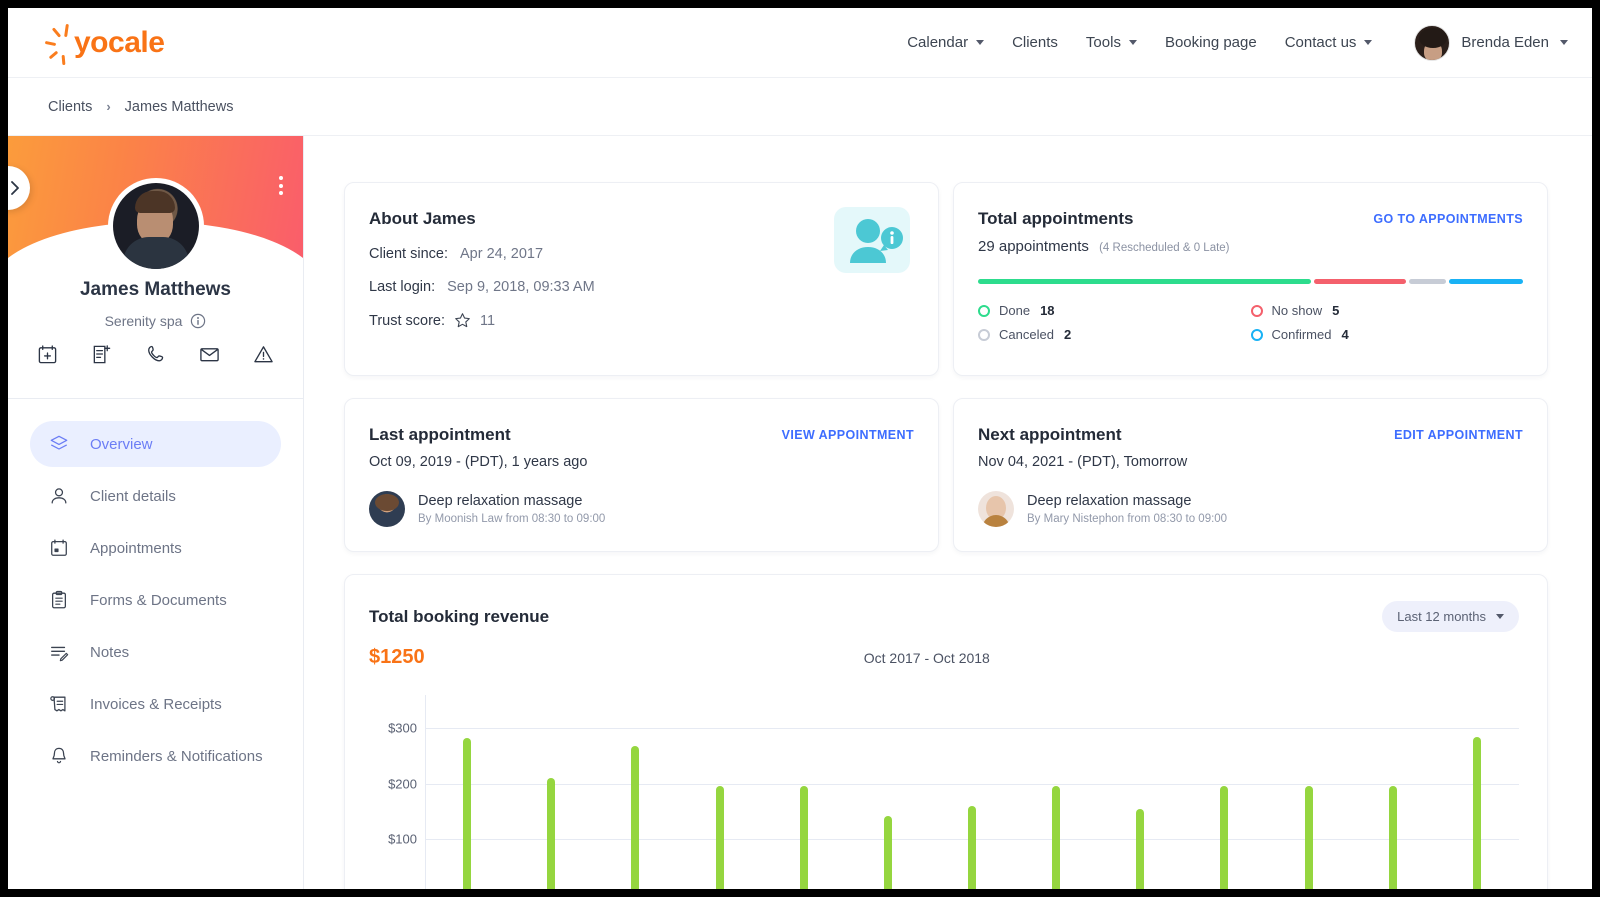 The height and width of the screenshot is (897, 1600). What do you see at coordinates (402, 287) in the screenshot?
I see `last-login-label: Last login:` at bounding box center [402, 287].